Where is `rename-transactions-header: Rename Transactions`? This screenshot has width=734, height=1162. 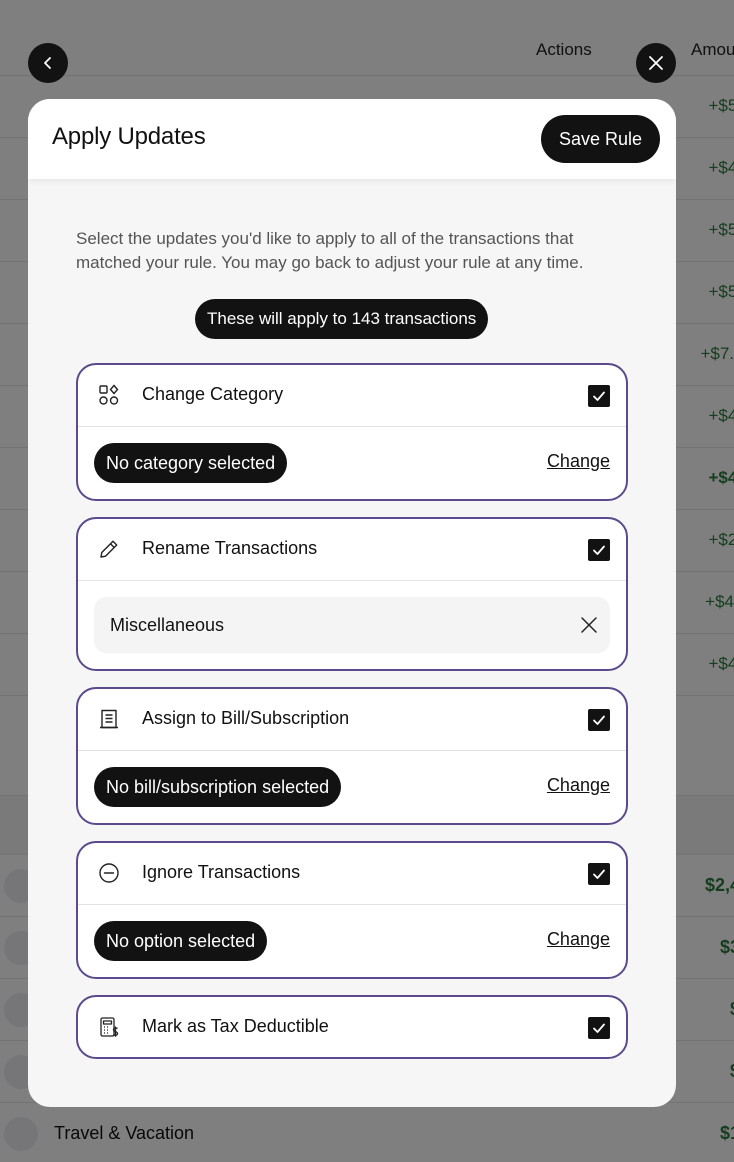
rename-transactions-header: Rename Transactions is located at coordinates (352, 549).